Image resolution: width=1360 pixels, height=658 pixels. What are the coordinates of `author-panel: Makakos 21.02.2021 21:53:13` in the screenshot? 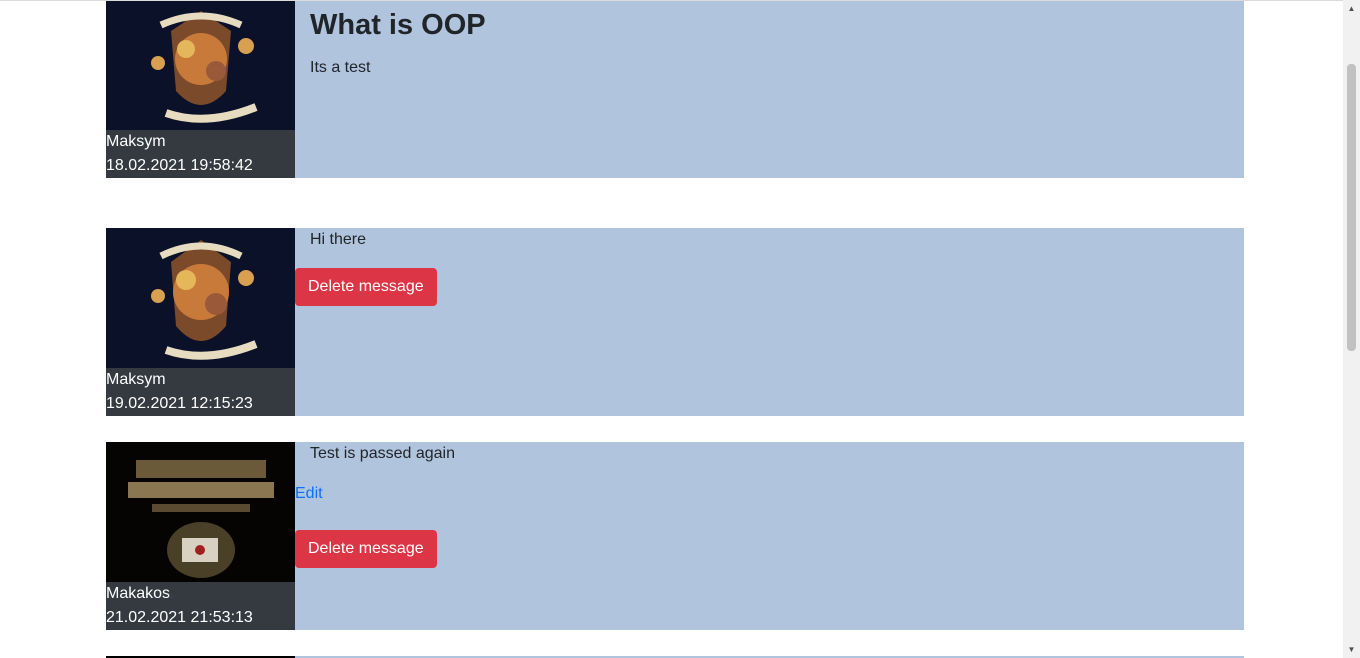 It's located at (200, 536).